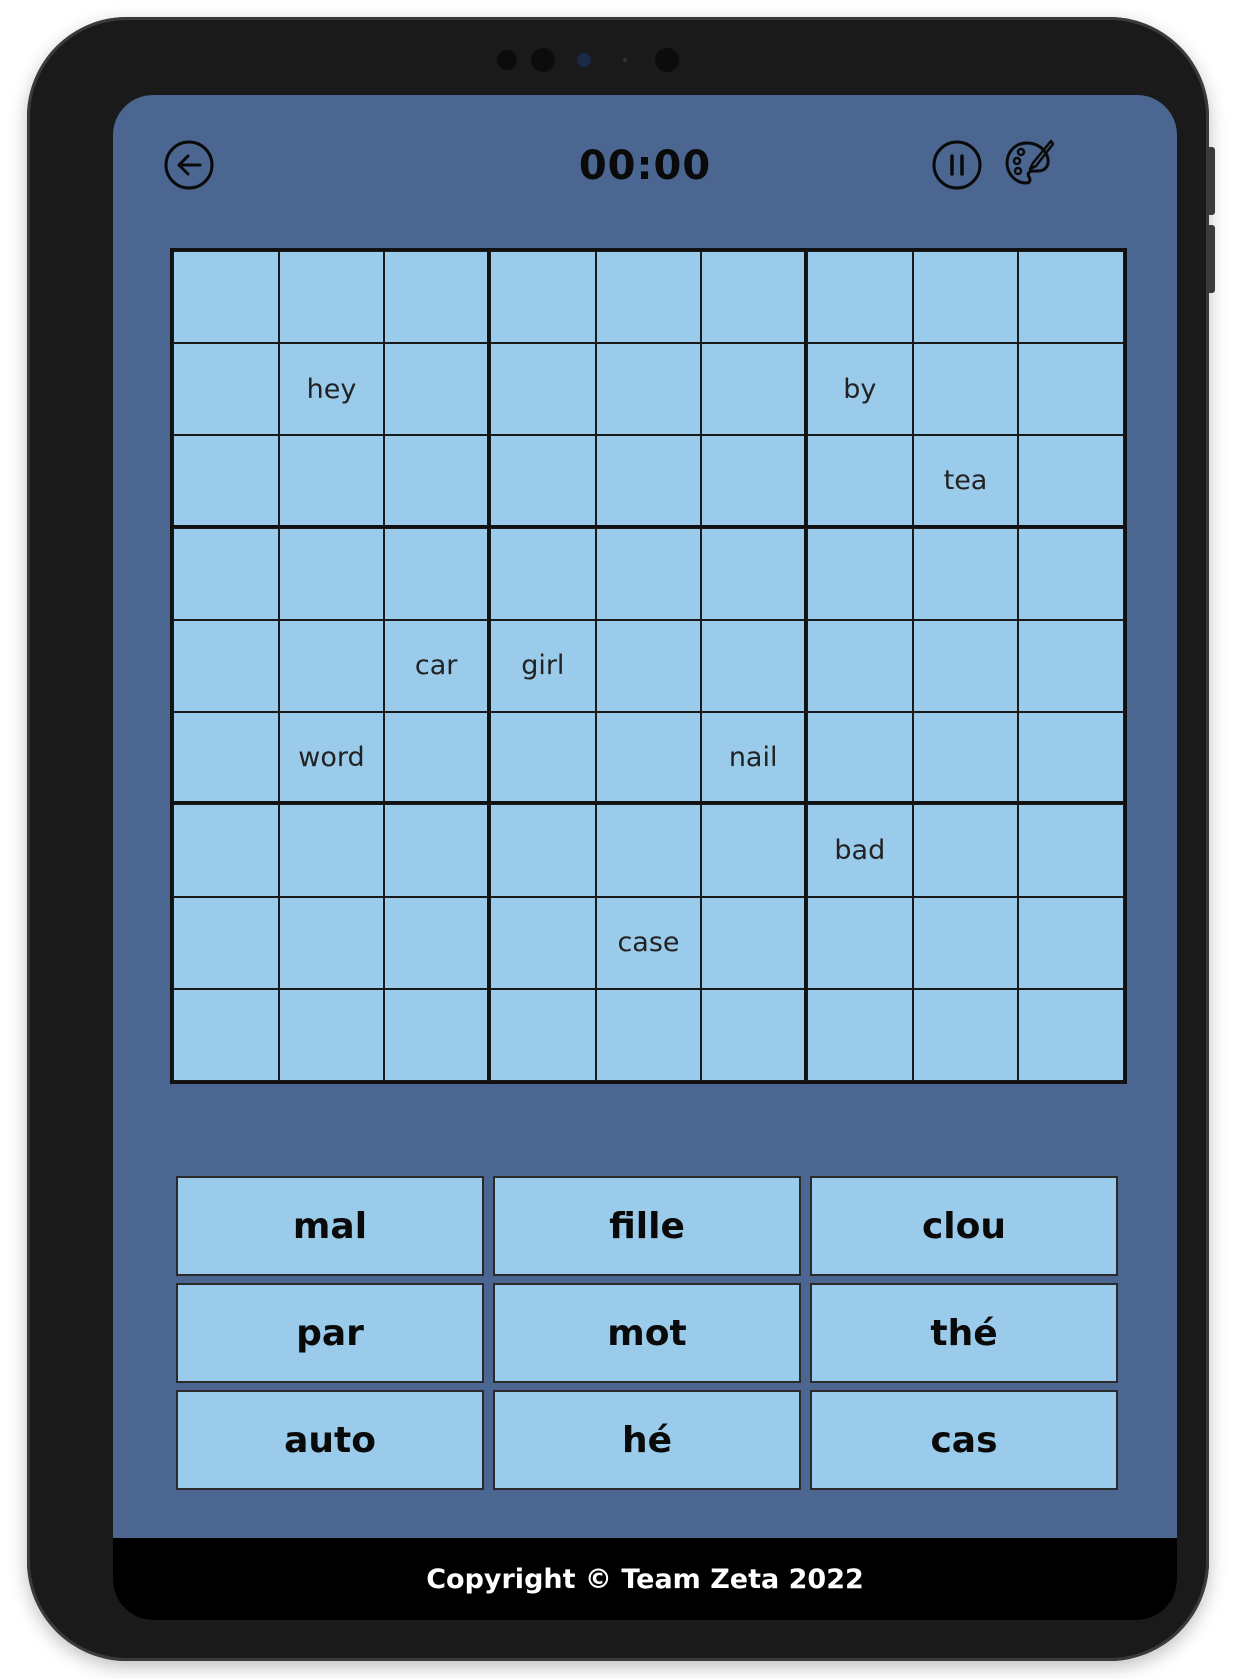  What do you see at coordinates (859, 389) in the screenshot?
I see `board-cell: by` at bounding box center [859, 389].